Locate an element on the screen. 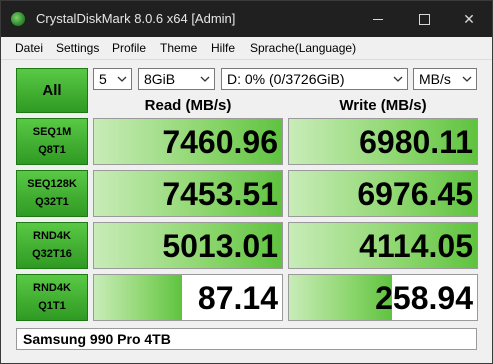 This screenshot has height=364, width=493. comment-text: Samsung 990 Pro 4TB is located at coordinates (97, 339).